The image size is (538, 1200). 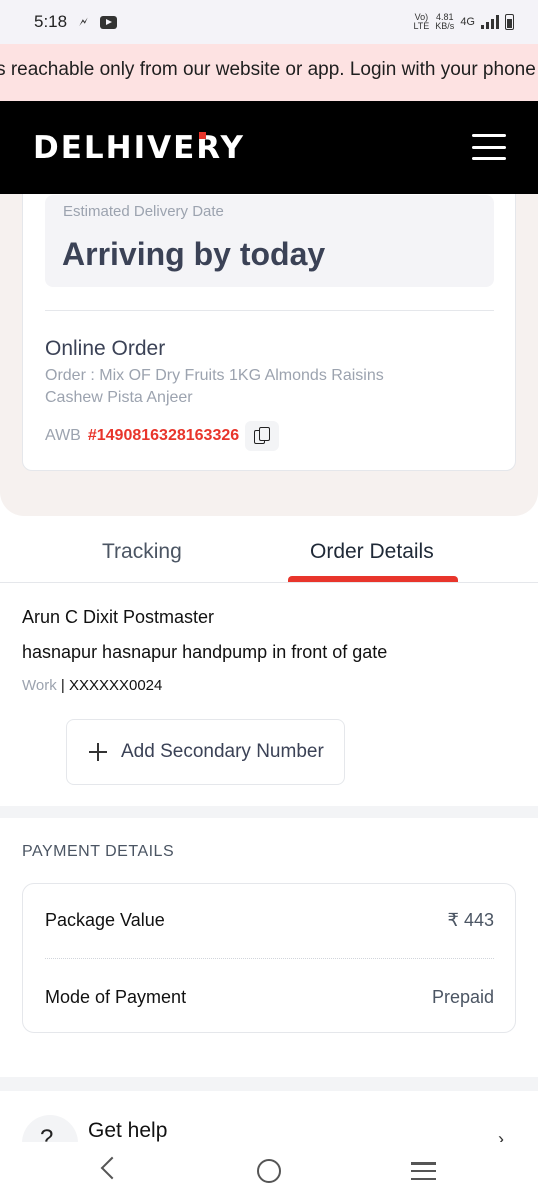 I want to click on payment-label: Mode of Payment, so click(x=116, y=997).